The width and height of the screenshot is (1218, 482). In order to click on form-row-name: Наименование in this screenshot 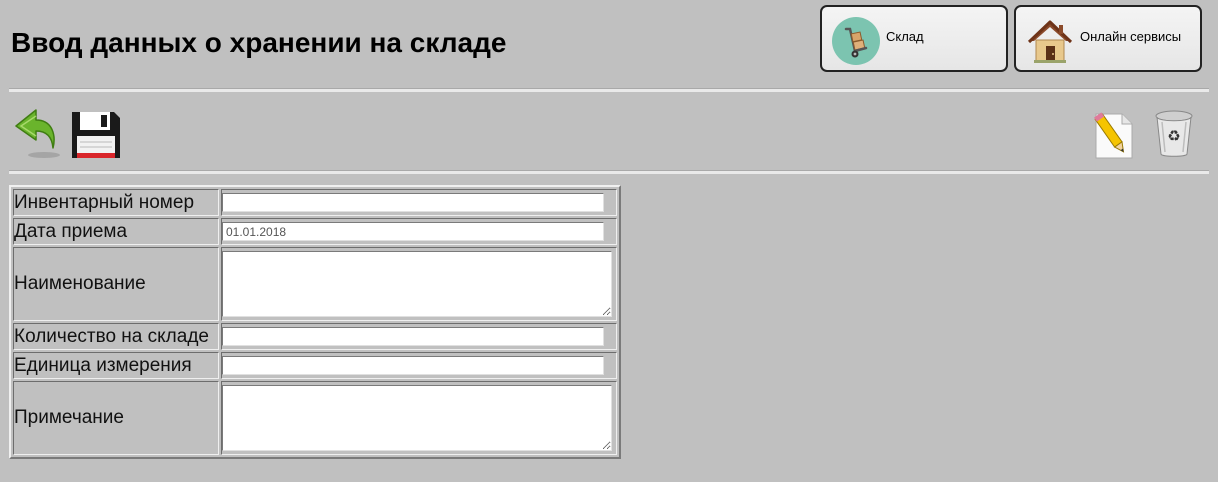, I will do `click(315, 284)`.